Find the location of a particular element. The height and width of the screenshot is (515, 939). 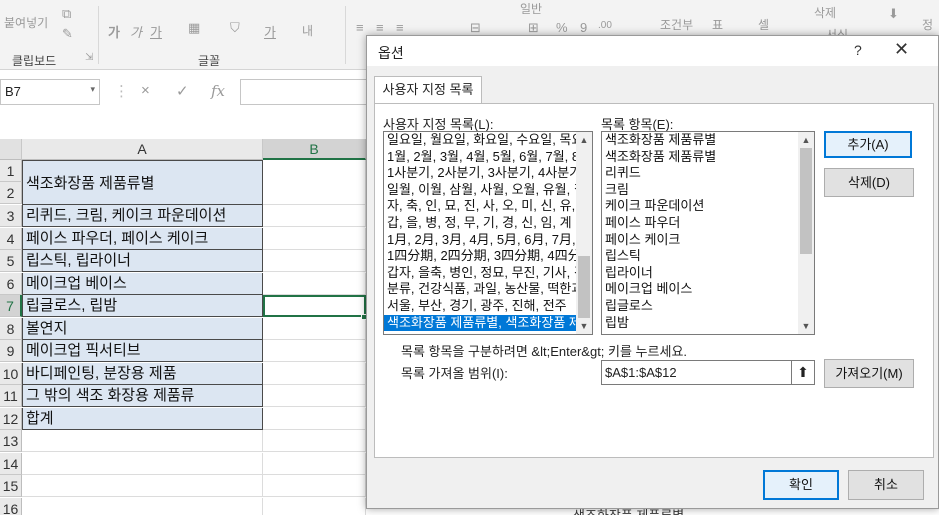

cell-a1: 색조화장품 제품류별 is located at coordinates (142, 182).